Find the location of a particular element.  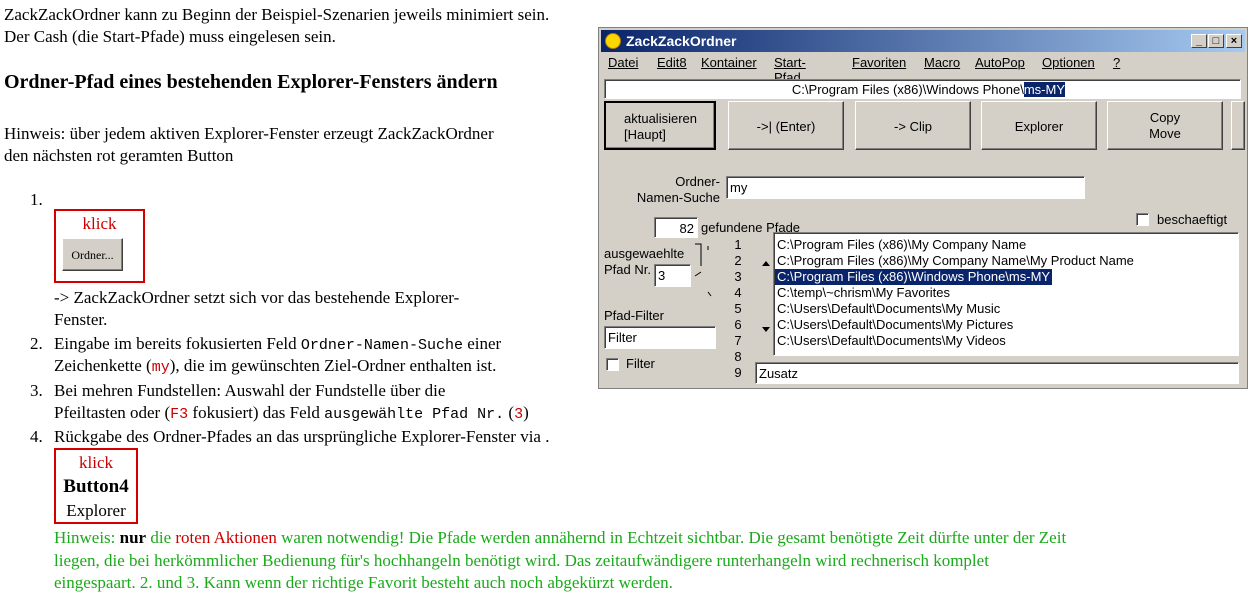

path-list-item: C:\Users\Default\Documents\My Music is located at coordinates (888, 309).